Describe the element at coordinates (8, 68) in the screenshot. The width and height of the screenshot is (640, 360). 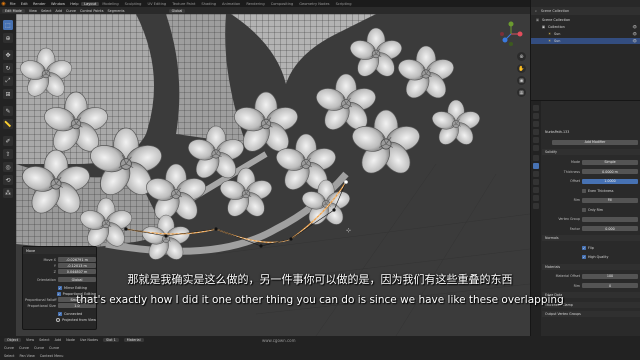
I see `rotate-icon: ↻` at that location.